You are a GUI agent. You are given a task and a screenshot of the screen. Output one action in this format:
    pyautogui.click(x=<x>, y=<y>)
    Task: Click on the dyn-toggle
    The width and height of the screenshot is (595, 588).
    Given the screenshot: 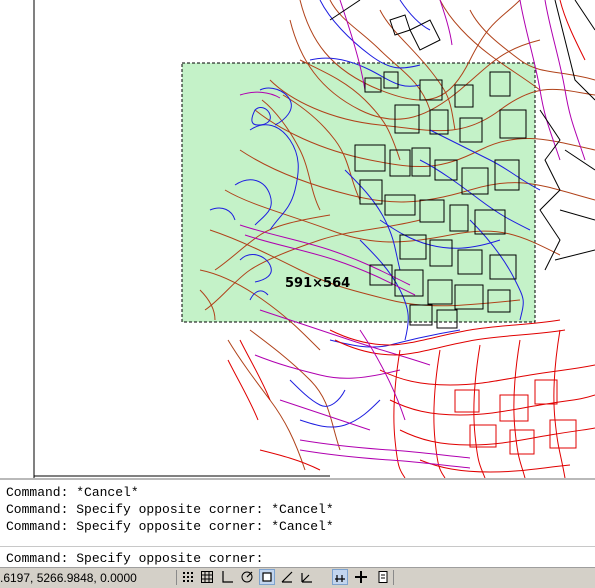 What is the action you would take?
    pyautogui.click(x=340, y=577)
    